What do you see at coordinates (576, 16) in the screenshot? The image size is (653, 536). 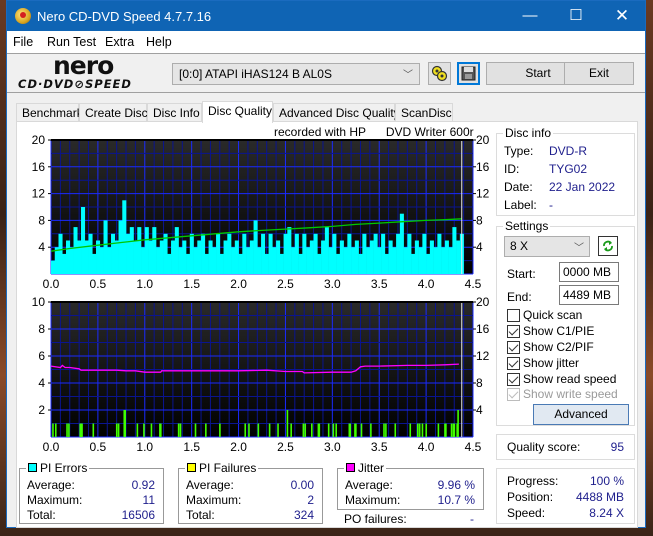 I see `maximize-button: ☐` at bounding box center [576, 16].